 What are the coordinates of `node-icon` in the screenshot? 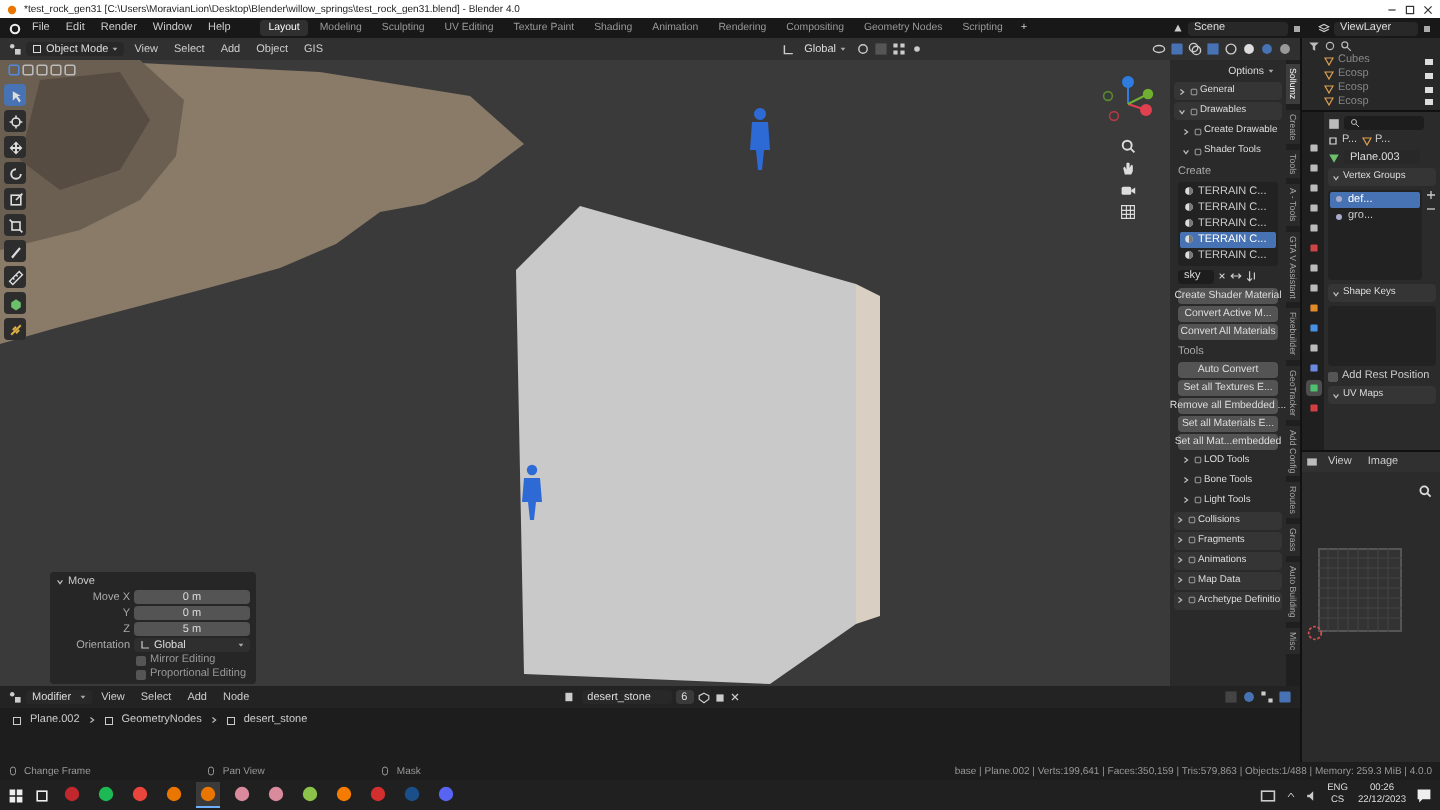 It's located at (17, 720).